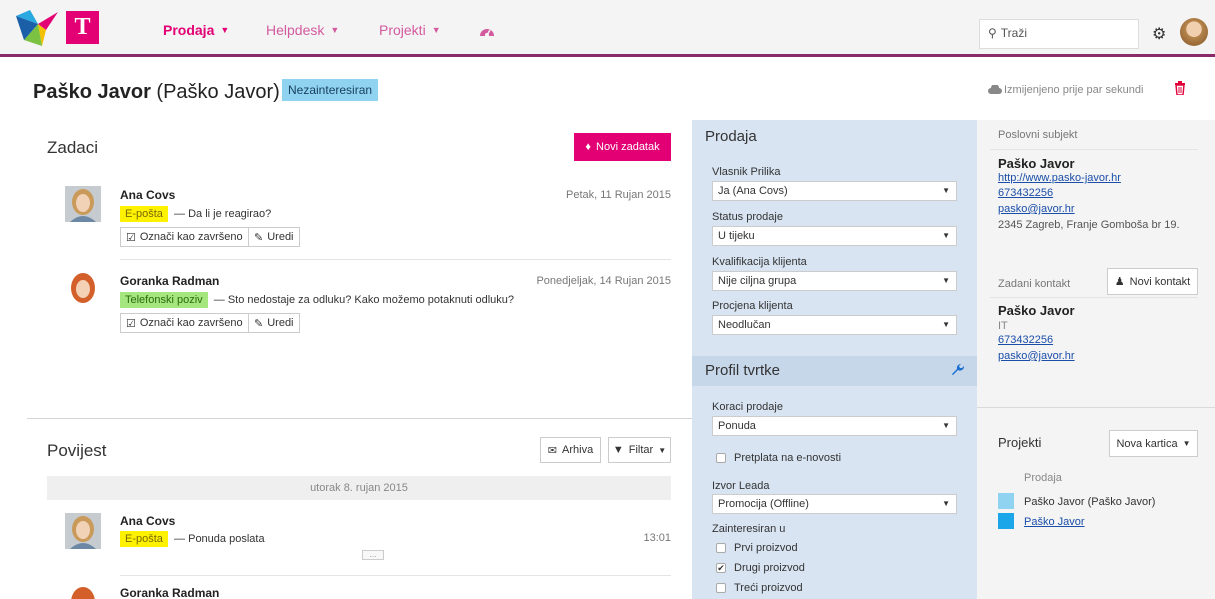 The width and height of the screenshot is (1215, 599). I want to click on tasks-title: Zadaci, so click(73, 147).